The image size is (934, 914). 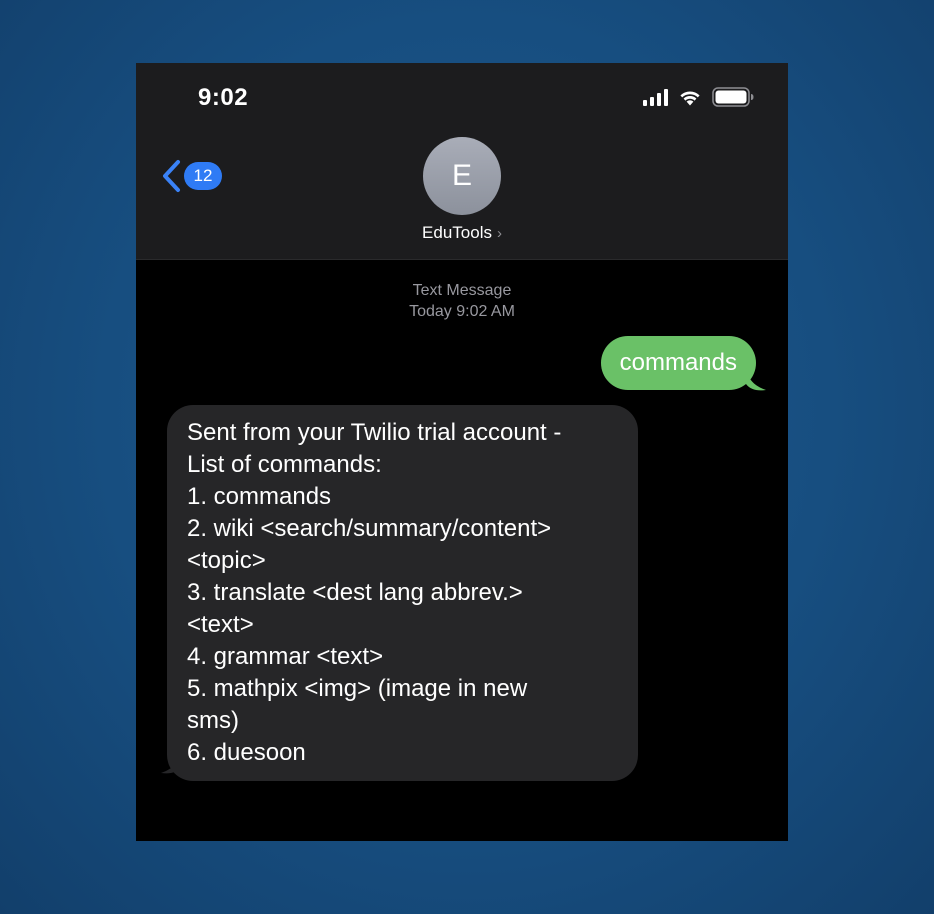 What do you see at coordinates (462, 290) in the screenshot?
I see `channel-label: Text Message` at bounding box center [462, 290].